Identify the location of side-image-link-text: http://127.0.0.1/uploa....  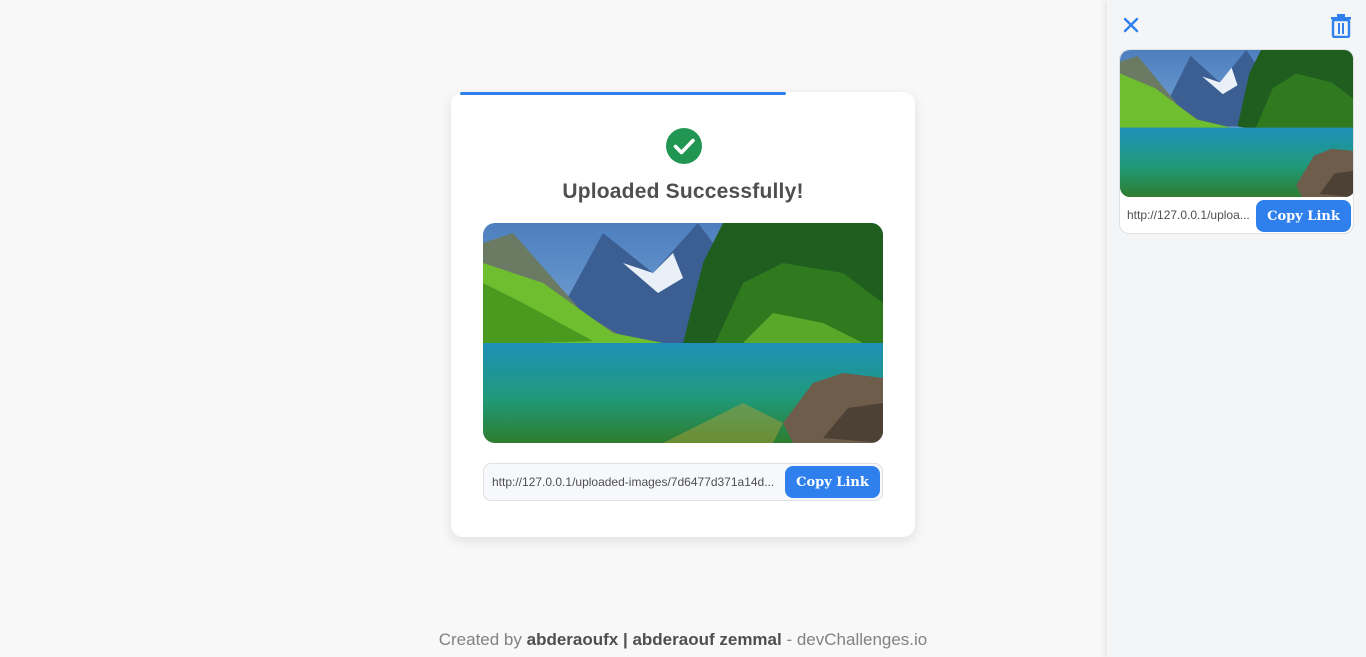
(1192, 215).